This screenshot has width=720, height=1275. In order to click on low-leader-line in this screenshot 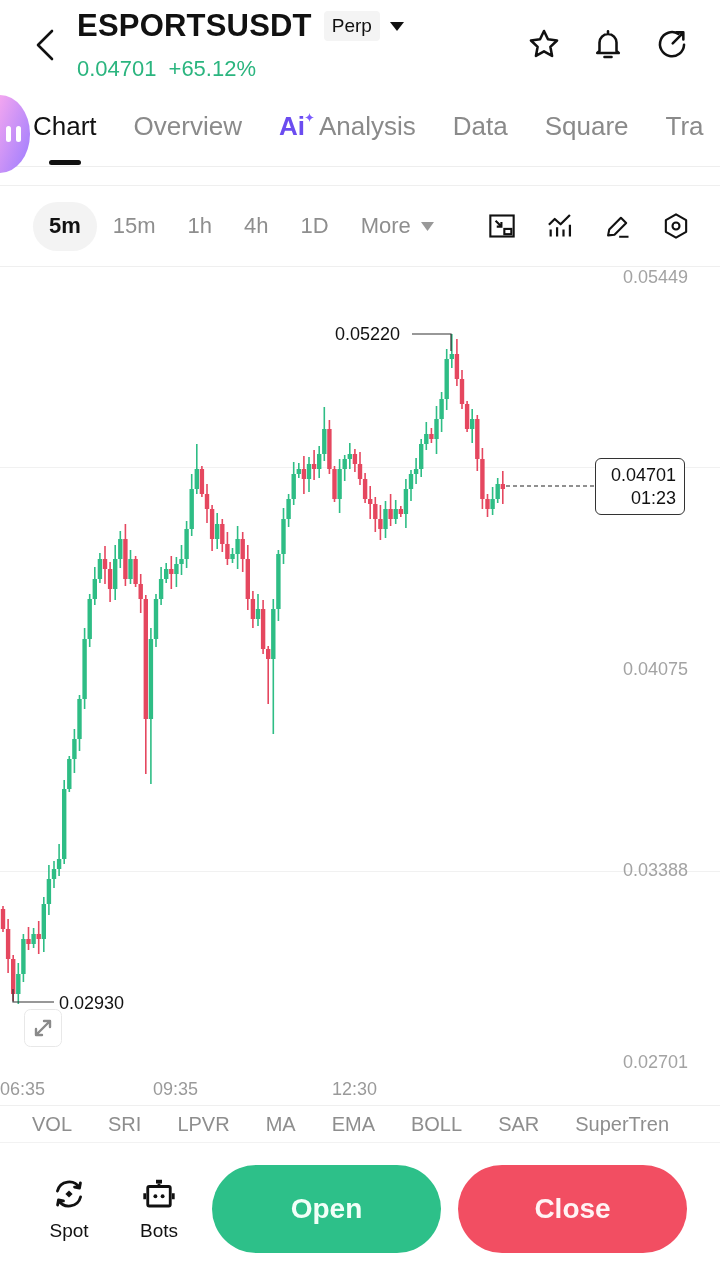, I will do `click(33, 995)`.